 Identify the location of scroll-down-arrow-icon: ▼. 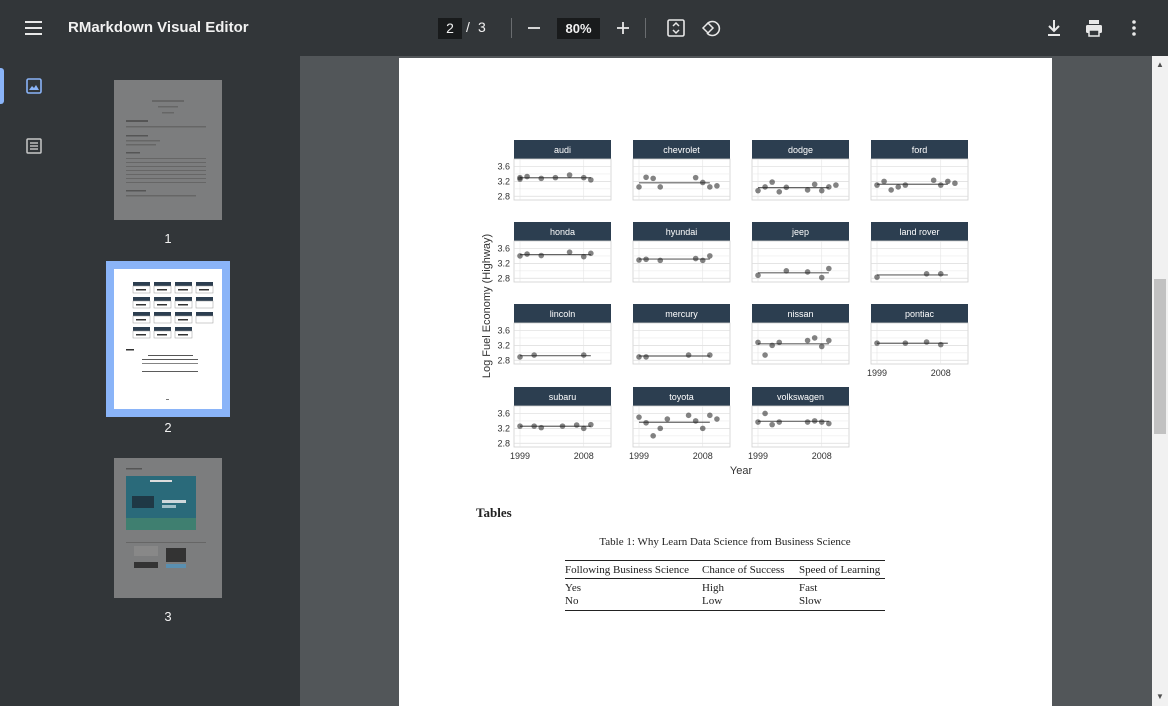
(1160, 696).